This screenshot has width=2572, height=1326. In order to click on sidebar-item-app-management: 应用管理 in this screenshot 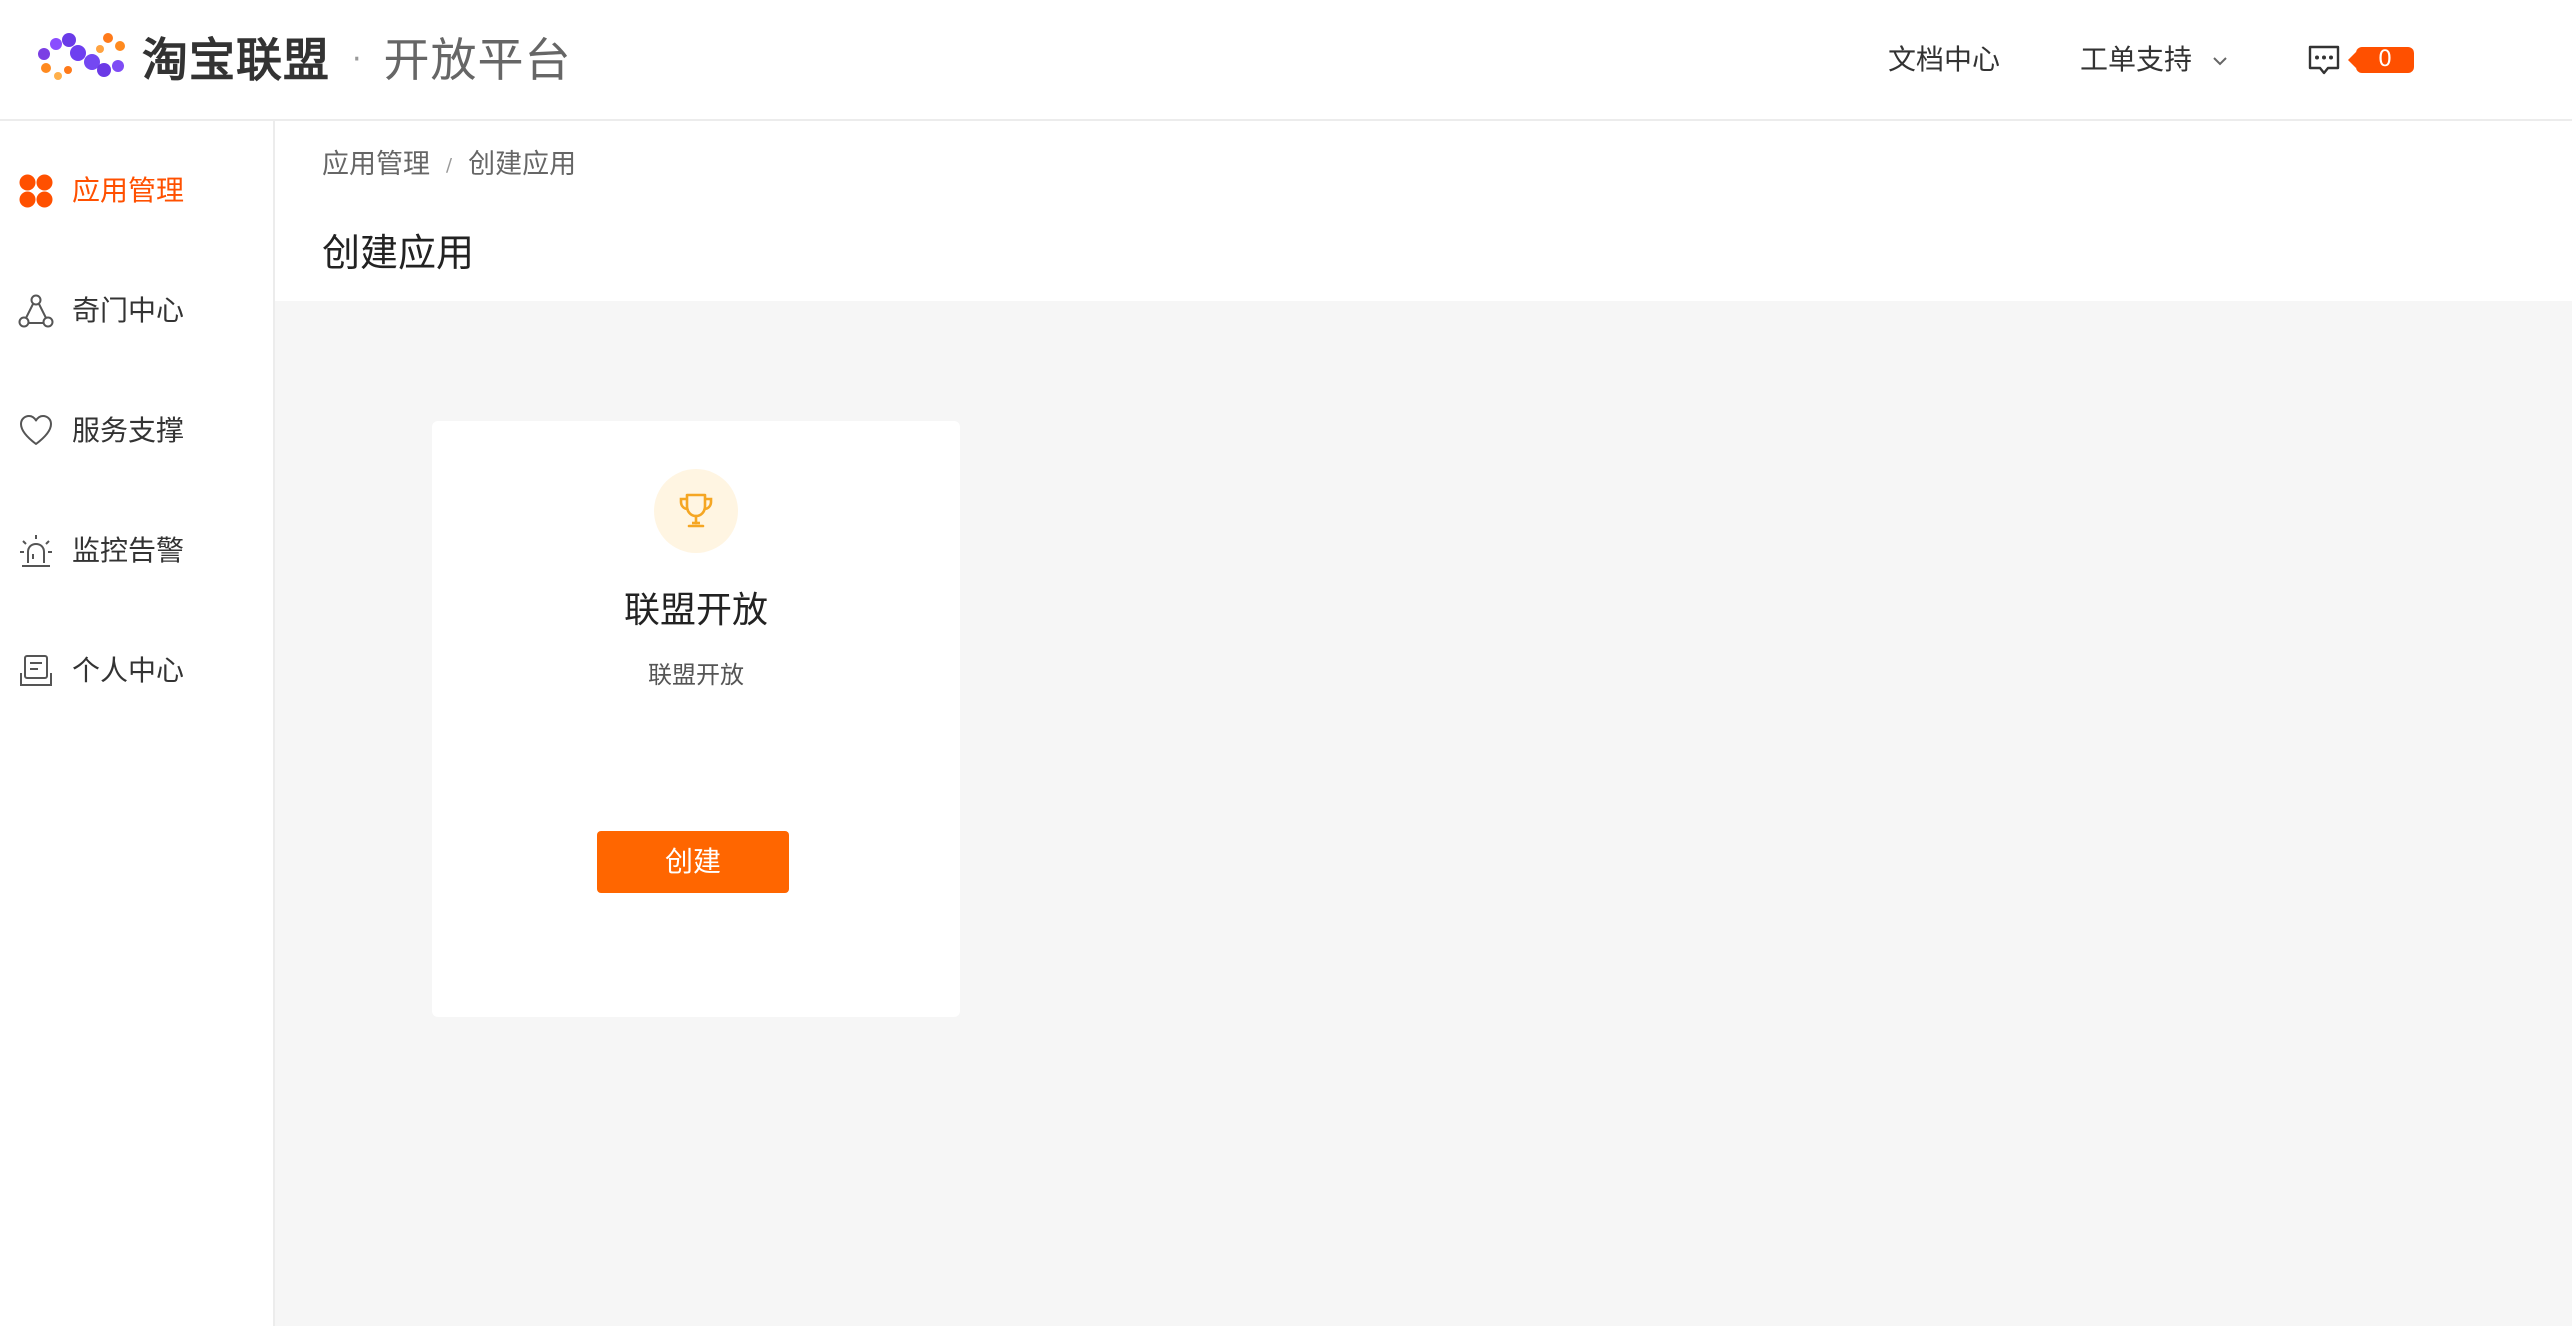, I will do `click(136, 191)`.